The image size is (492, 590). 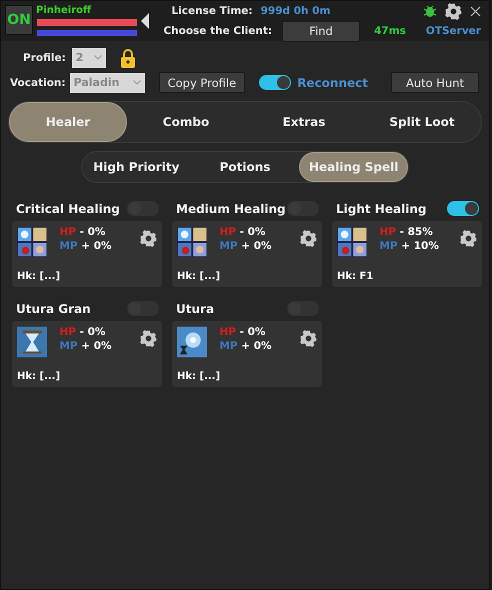 I want to click on auto-hunt-button: Auto Hunt, so click(x=435, y=82).